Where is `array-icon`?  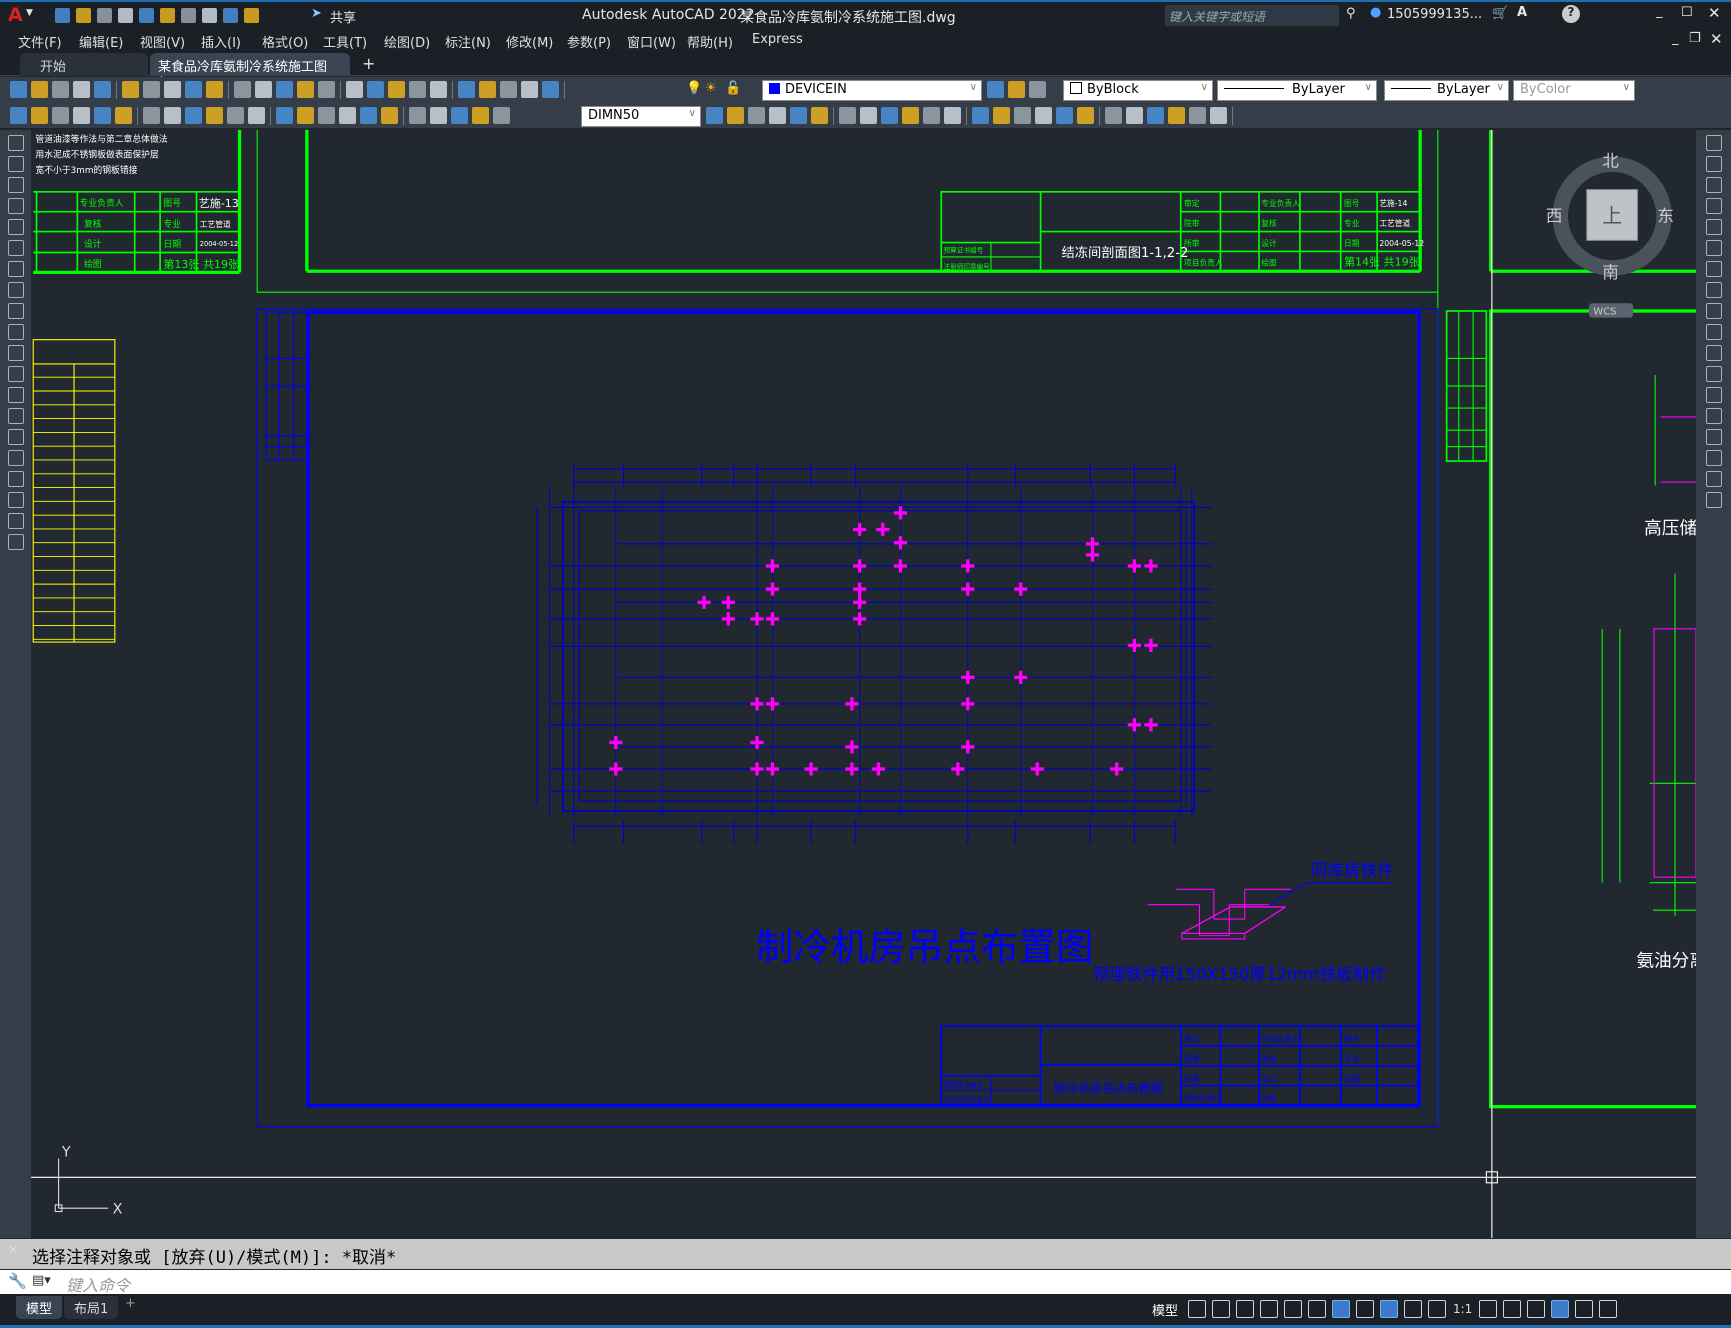 array-icon is located at coordinates (819, 115).